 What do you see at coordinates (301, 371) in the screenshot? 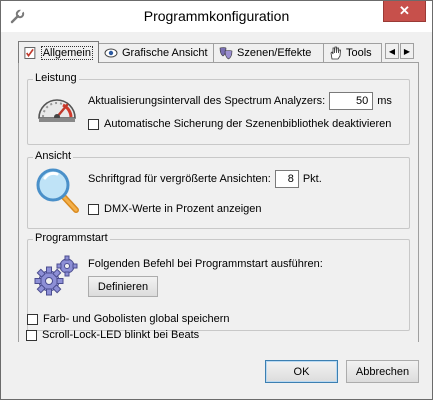
I see `ok-button: OK` at bounding box center [301, 371].